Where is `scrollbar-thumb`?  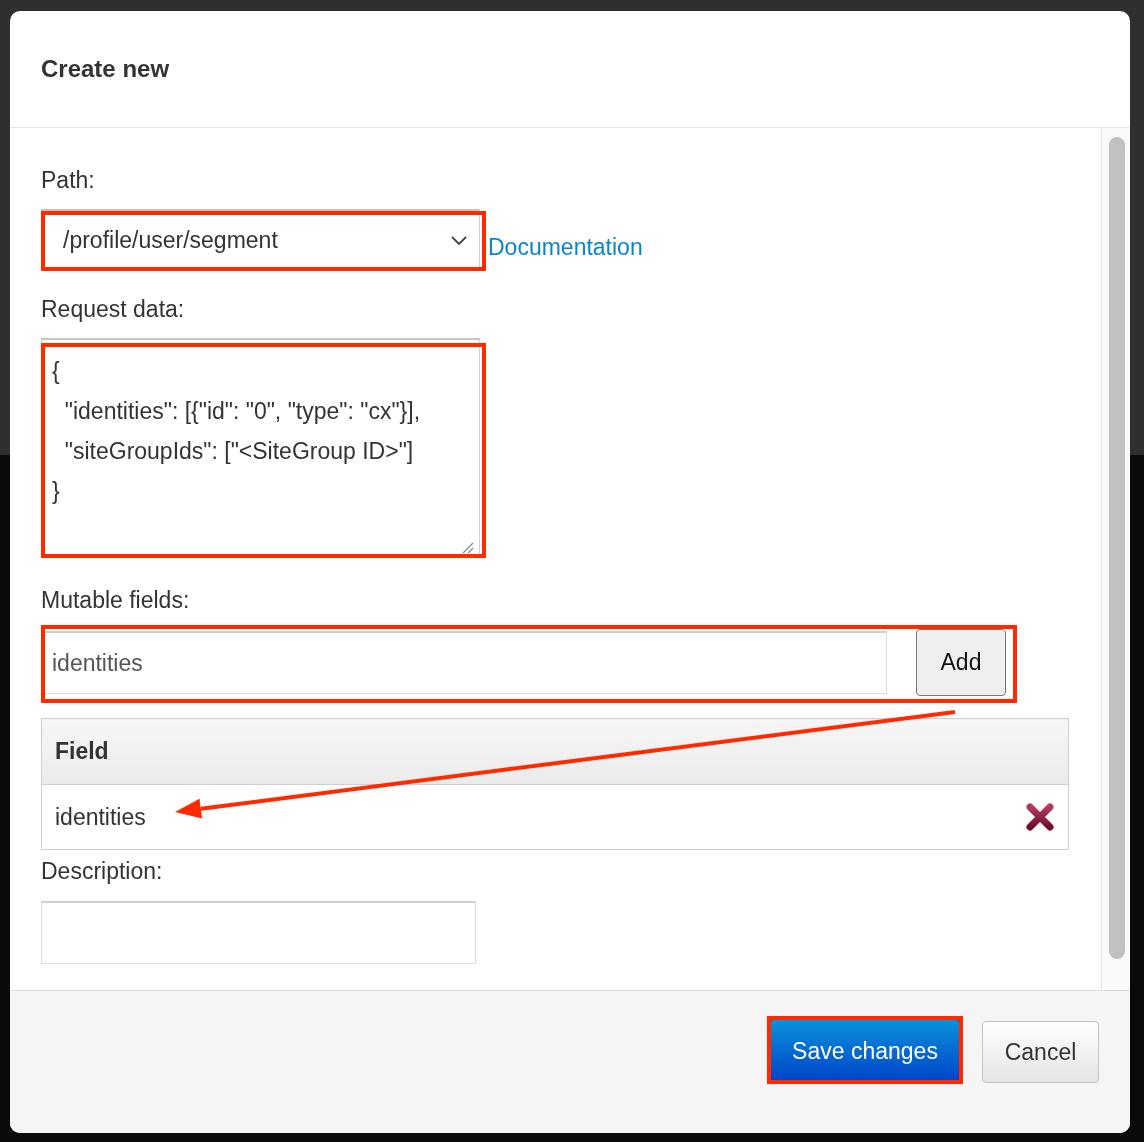
scrollbar-thumb is located at coordinates (1117, 548).